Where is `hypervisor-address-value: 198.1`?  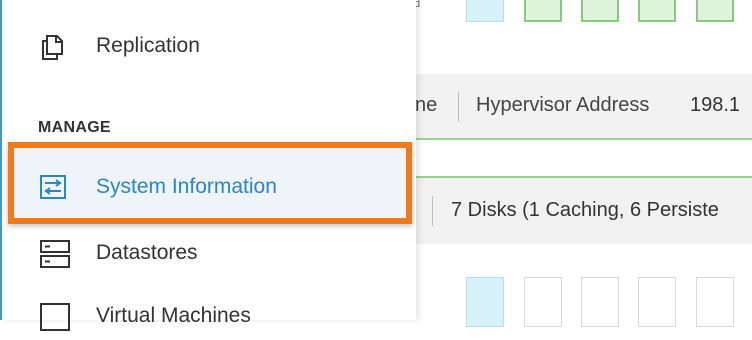
hypervisor-address-value: 198.1 is located at coordinates (715, 105).